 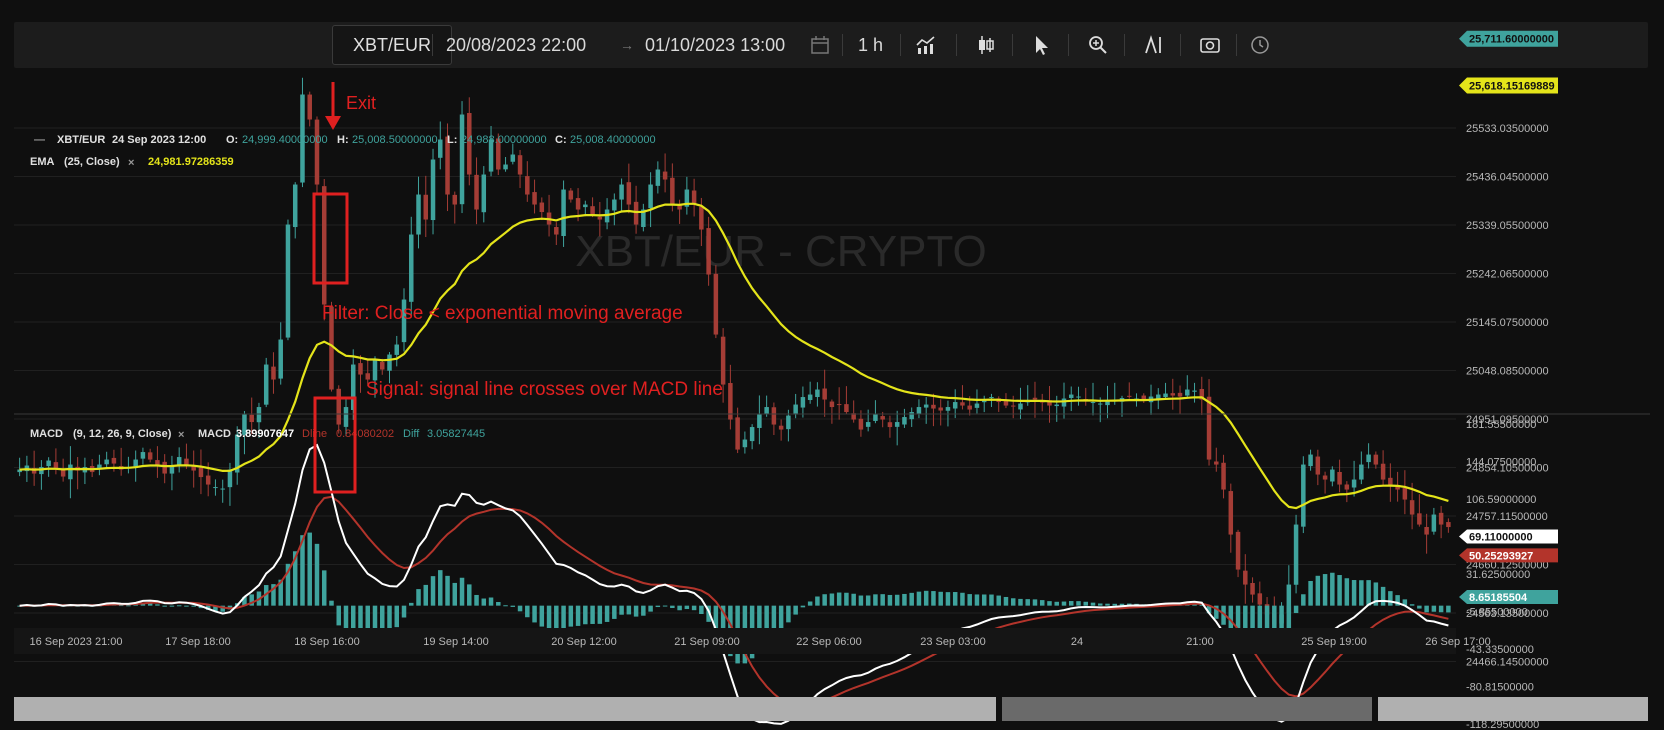 What do you see at coordinates (1507, 178) in the screenshot?
I see `price-tick-label: 25436.04500000` at bounding box center [1507, 178].